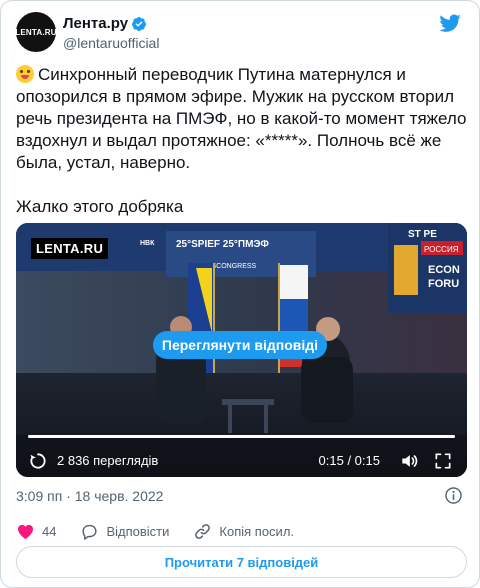 The image size is (480, 588). I want to click on tweet-header: LENTA.RU Лента.ру @lentaruofficial, so click(239, 33).